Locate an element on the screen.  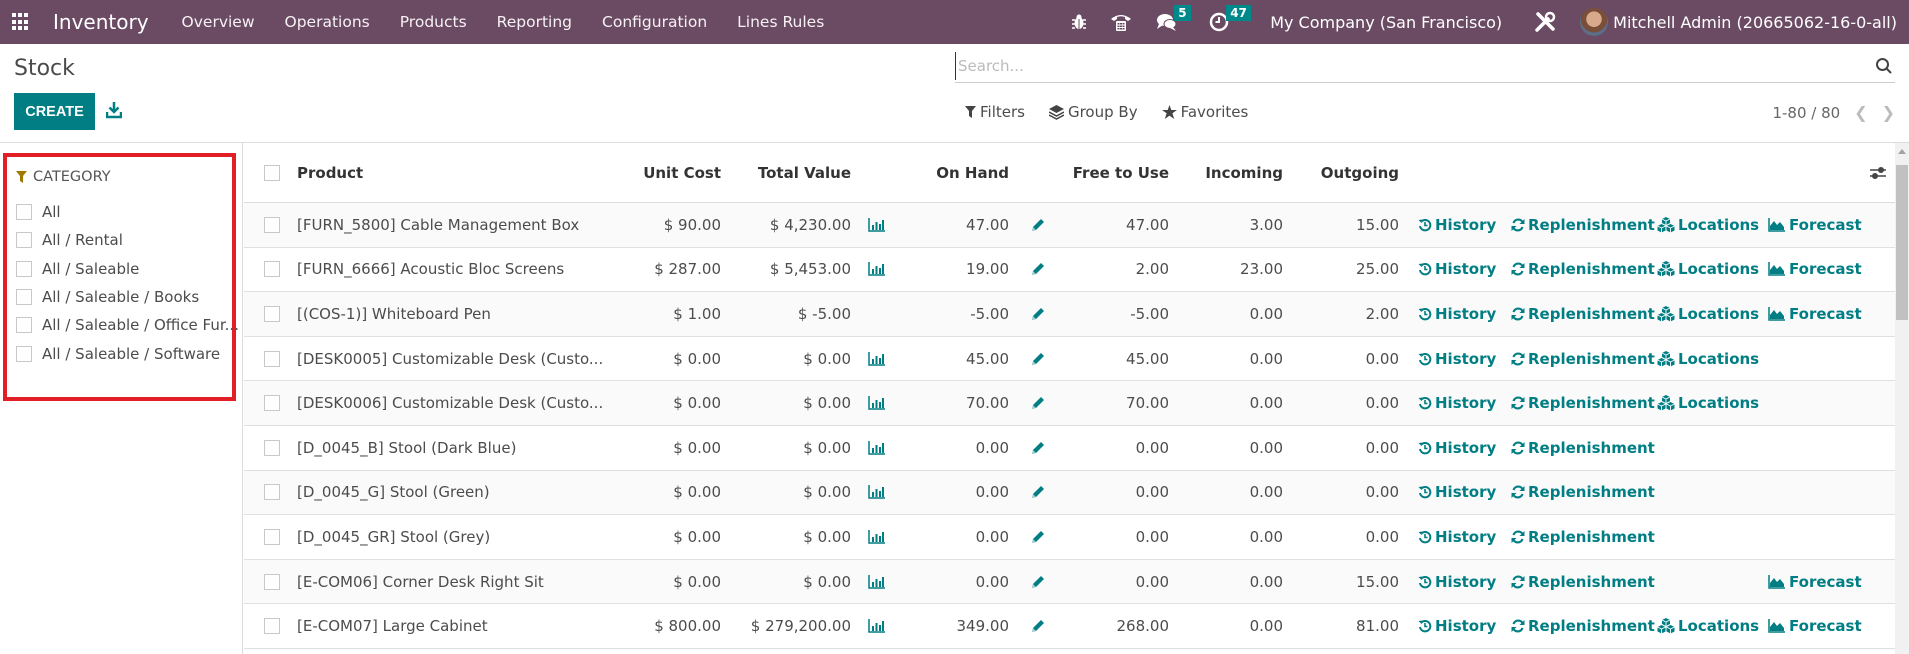
category-item-all: All is located at coordinates (127, 212).